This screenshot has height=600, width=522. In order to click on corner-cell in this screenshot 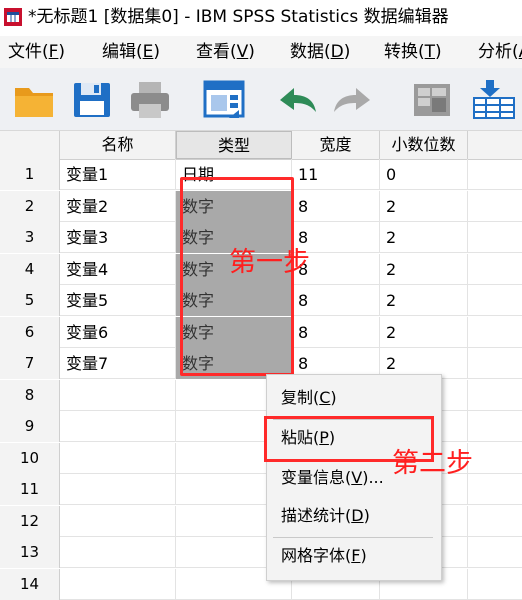, I will do `click(30, 145)`.